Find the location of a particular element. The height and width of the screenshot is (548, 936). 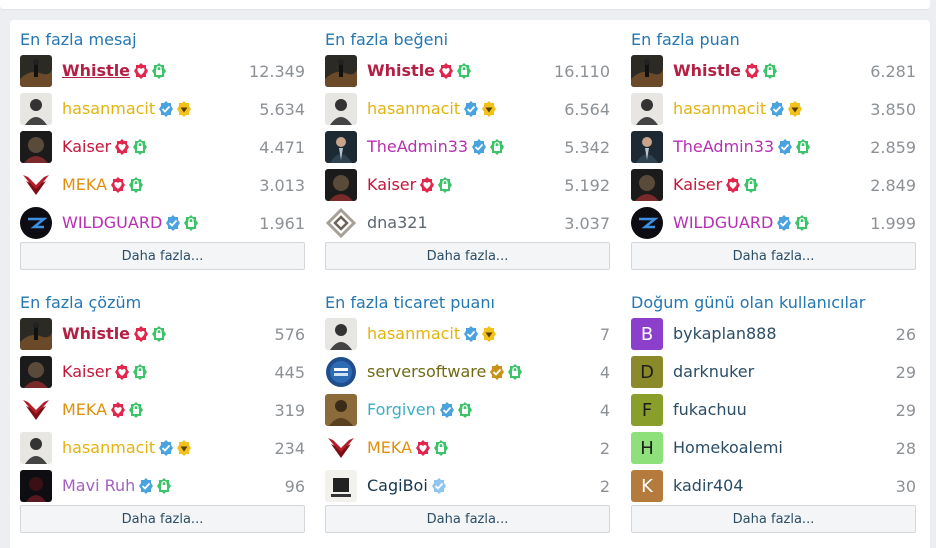

avatar-fukachuu: F is located at coordinates (647, 410).